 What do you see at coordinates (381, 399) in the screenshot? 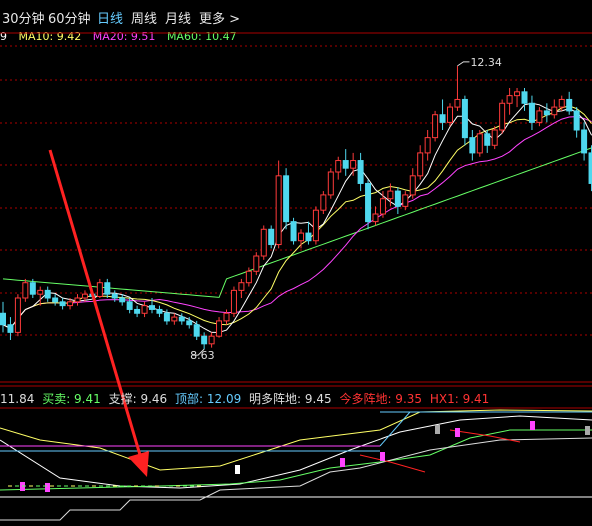
I see `ind-today-long: 今多阵地: 9.35` at bounding box center [381, 399].